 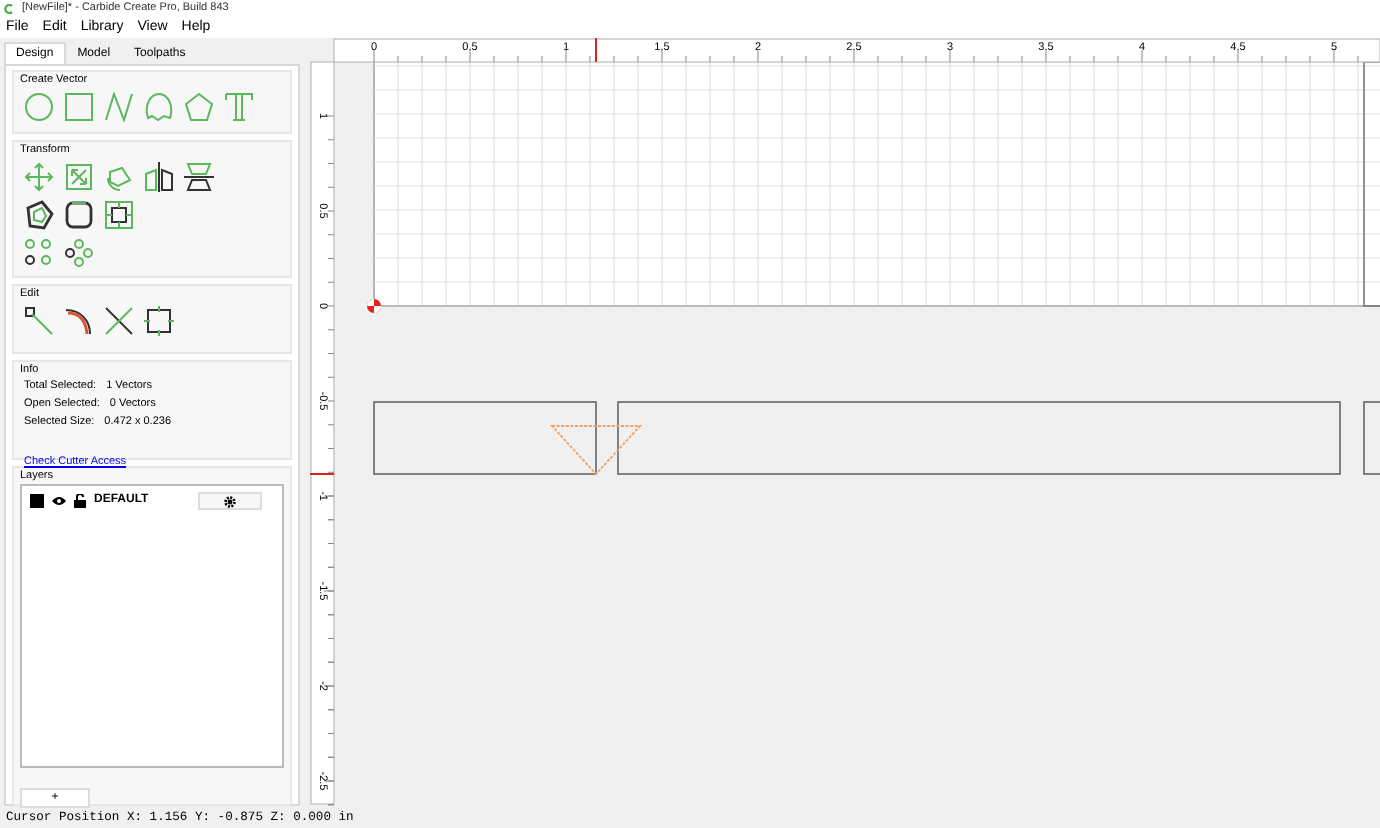 What do you see at coordinates (79, 253) in the screenshot?
I see `circle-pattern-icon` at bounding box center [79, 253].